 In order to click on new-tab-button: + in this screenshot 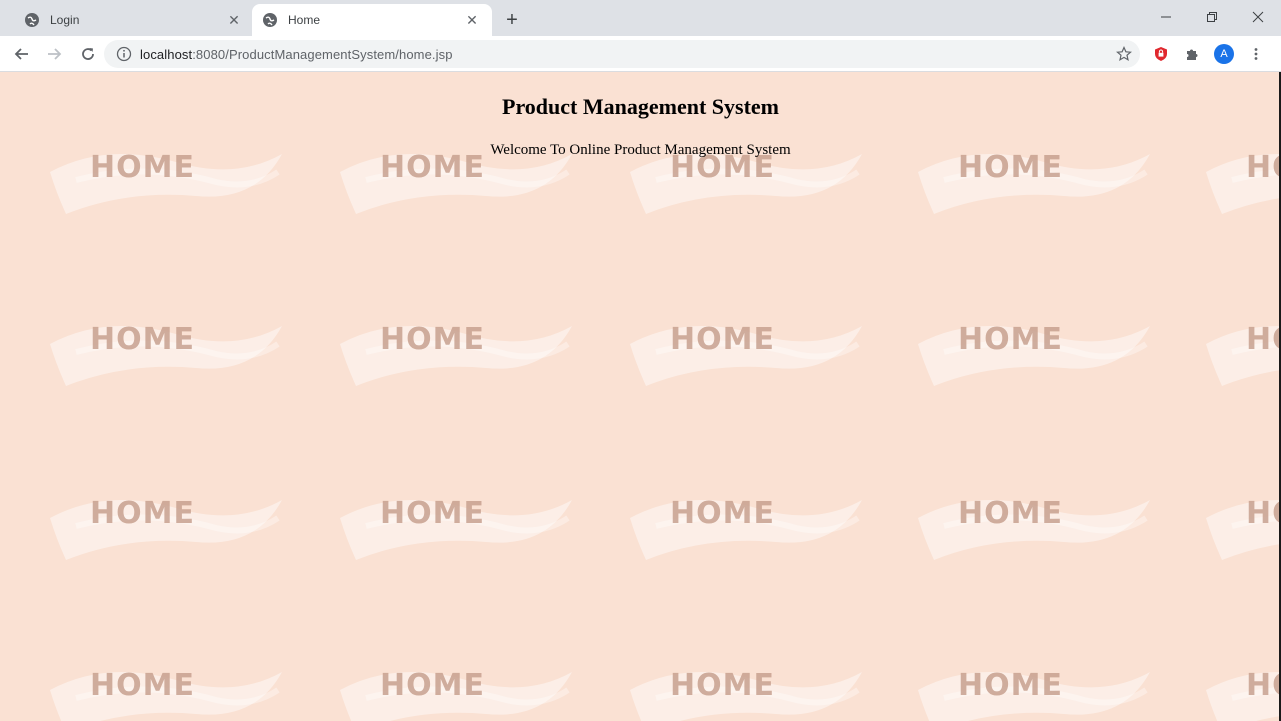, I will do `click(512, 20)`.